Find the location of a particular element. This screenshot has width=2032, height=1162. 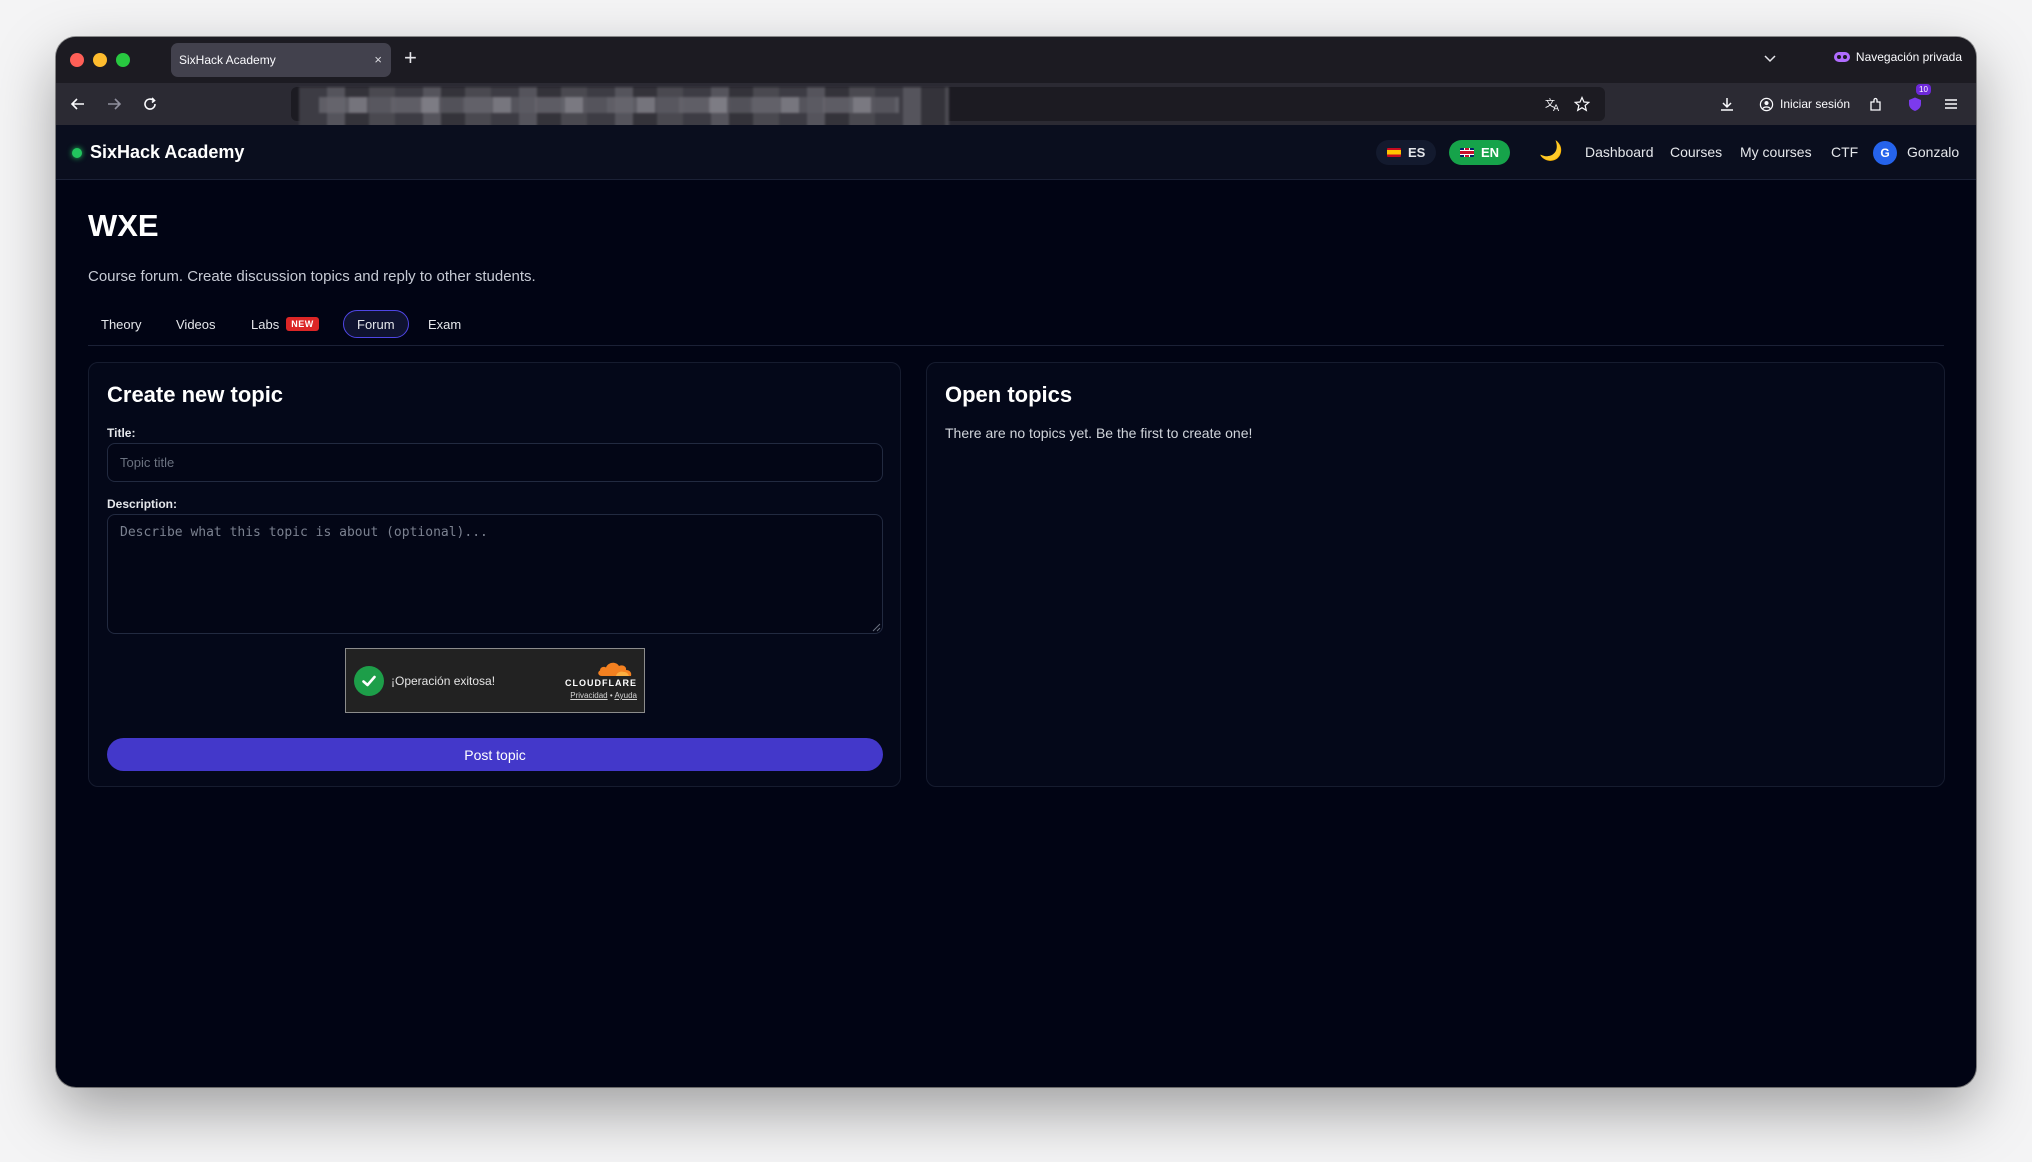

brand-name: SixHack Academy is located at coordinates (167, 152).